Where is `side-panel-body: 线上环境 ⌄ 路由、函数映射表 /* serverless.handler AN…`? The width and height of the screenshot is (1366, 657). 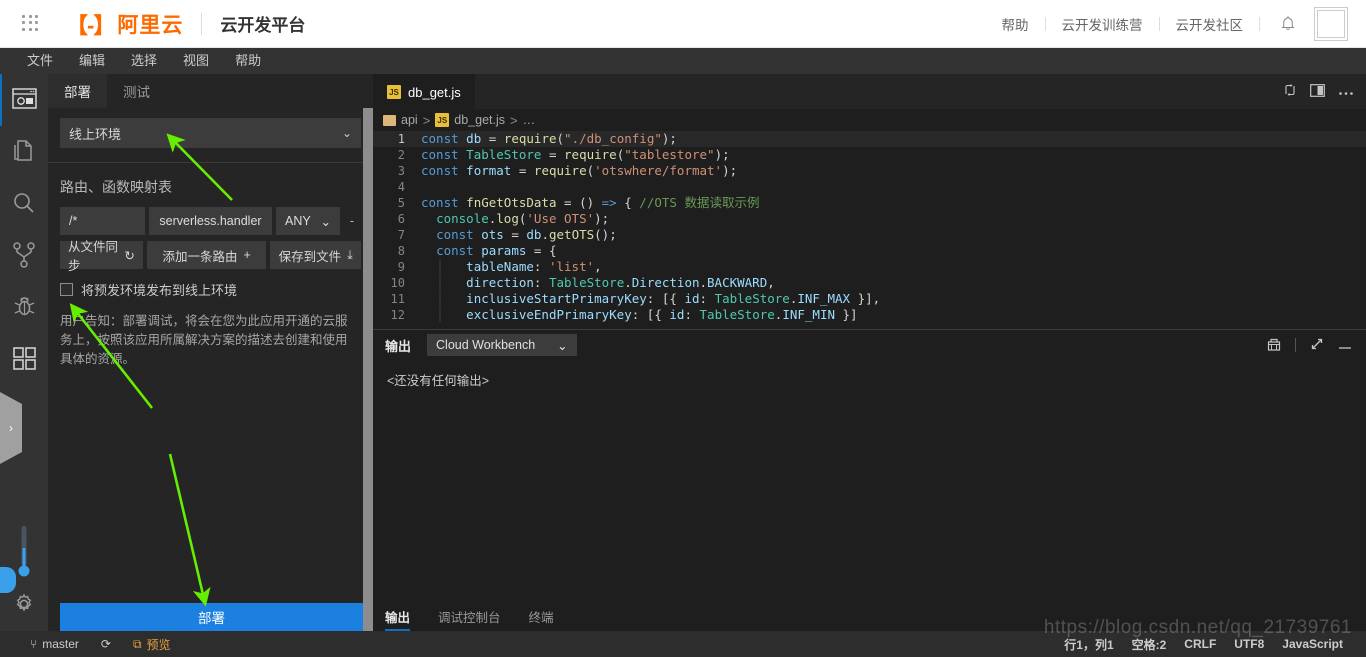
side-panel-body: 线上环境 ⌄ 路由、函数映射表 /* serverless.handler AN… is located at coordinates (210, 243).